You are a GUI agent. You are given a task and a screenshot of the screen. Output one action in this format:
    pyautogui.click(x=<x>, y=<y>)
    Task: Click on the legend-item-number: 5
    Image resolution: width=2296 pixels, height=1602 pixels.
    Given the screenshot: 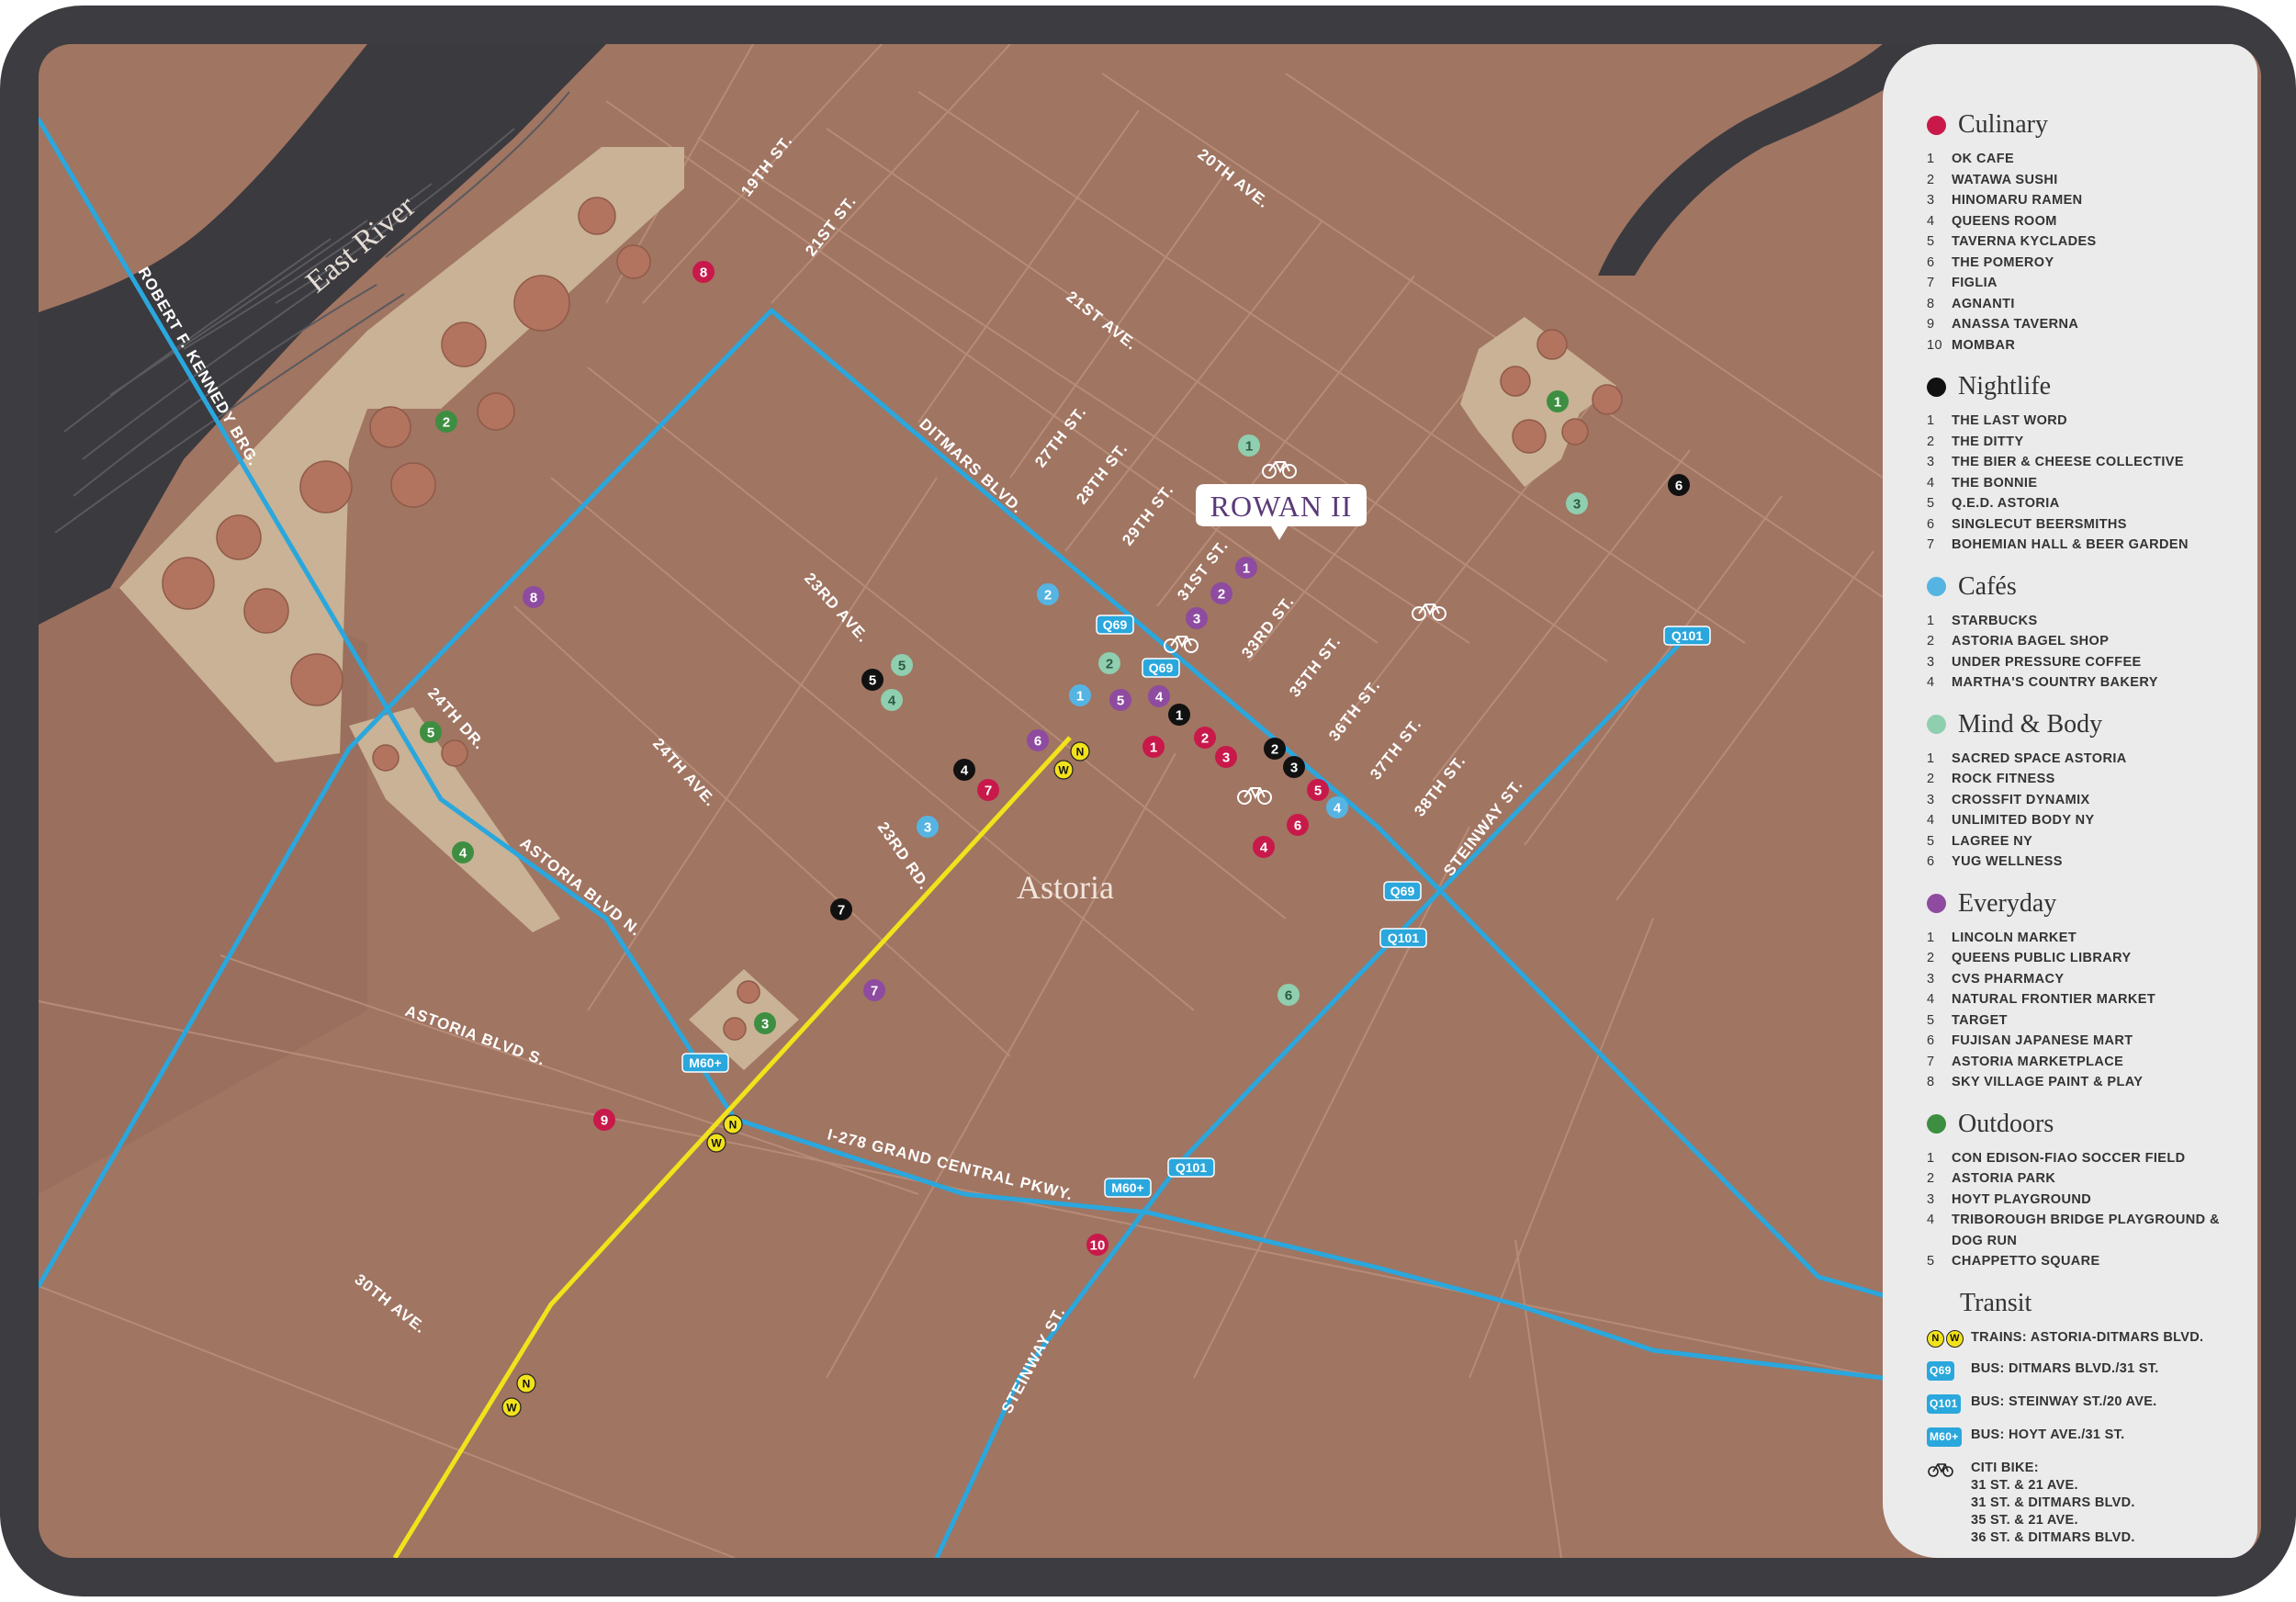 What is the action you would take?
    pyautogui.click(x=1931, y=241)
    